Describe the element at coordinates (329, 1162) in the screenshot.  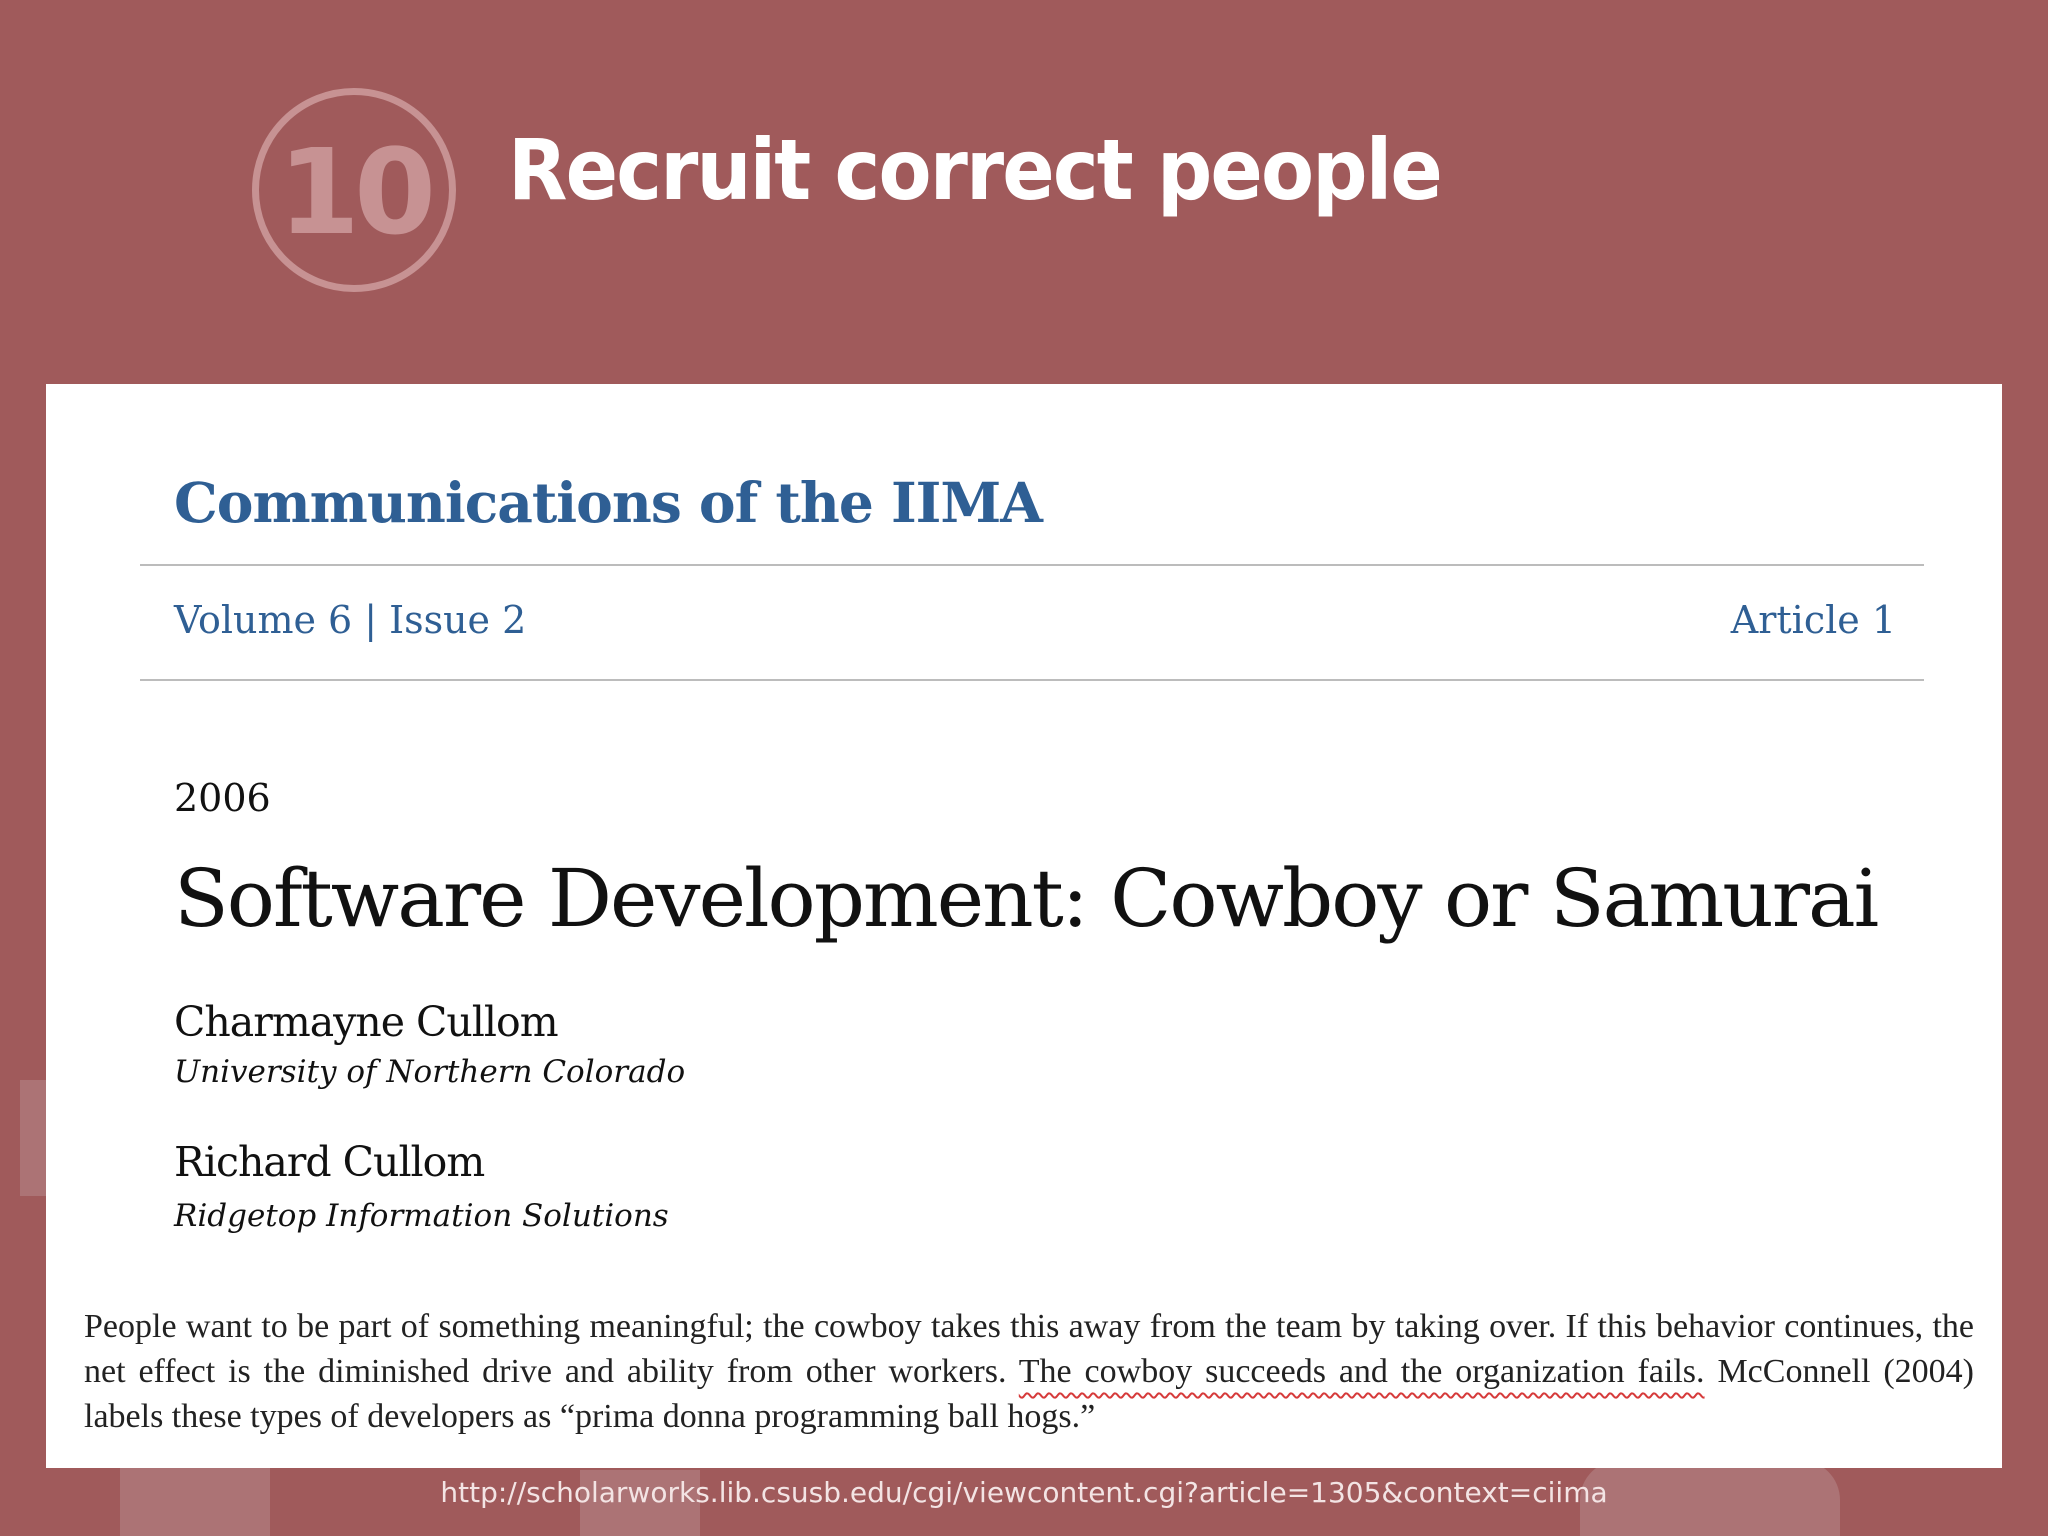
I see `author-name: Richard Cullom` at that location.